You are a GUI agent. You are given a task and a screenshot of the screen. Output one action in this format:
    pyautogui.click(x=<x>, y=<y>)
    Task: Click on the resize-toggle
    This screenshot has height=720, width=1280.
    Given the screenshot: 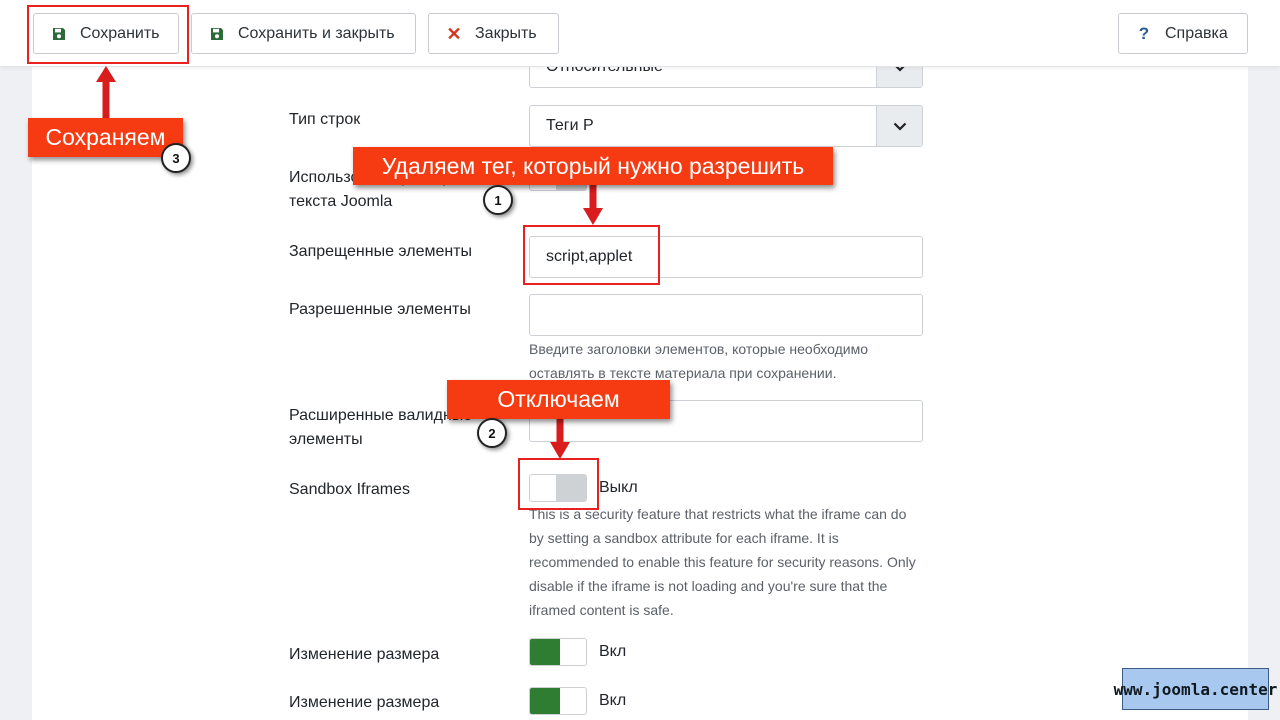 What is the action you would take?
    pyautogui.click(x=558, y=652)
    